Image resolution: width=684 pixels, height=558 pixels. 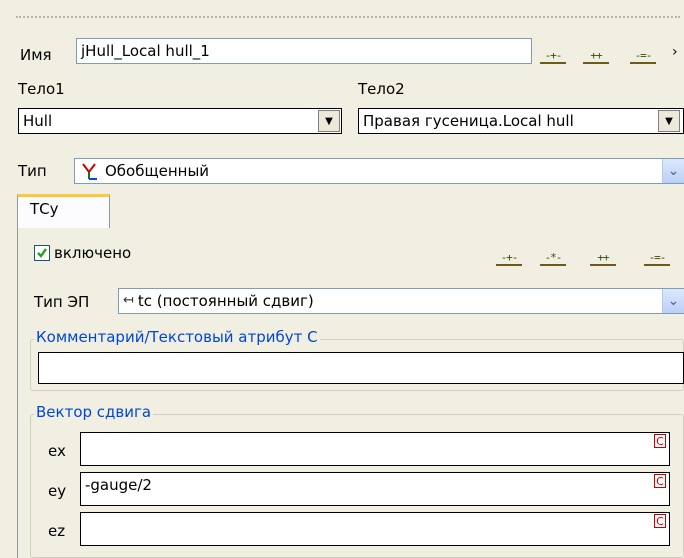 What do you see at coordinates (348, 17) in the screenshot?
I see `toolbar-grip` at bounding box center [348, 17].